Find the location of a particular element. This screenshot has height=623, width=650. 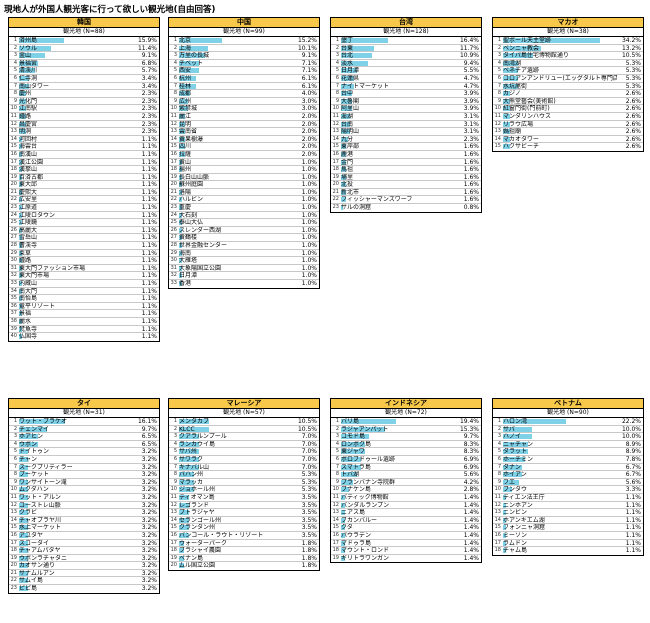

row-place-name: 海南 is located at coordinates (185, 253).